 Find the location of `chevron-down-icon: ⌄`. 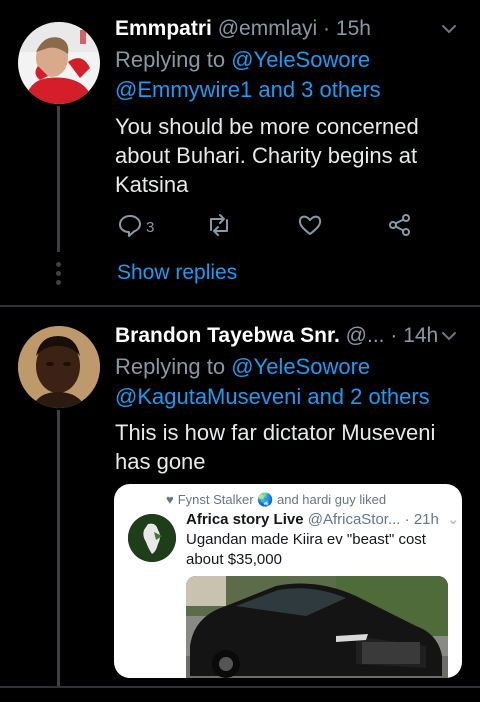

chevron-down-icon: ⌄ is located at coordinates (453, 519).